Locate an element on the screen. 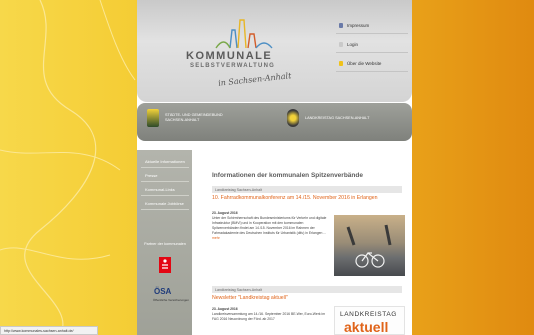  link-label: Über die Website is located at coordinates (364, 63).